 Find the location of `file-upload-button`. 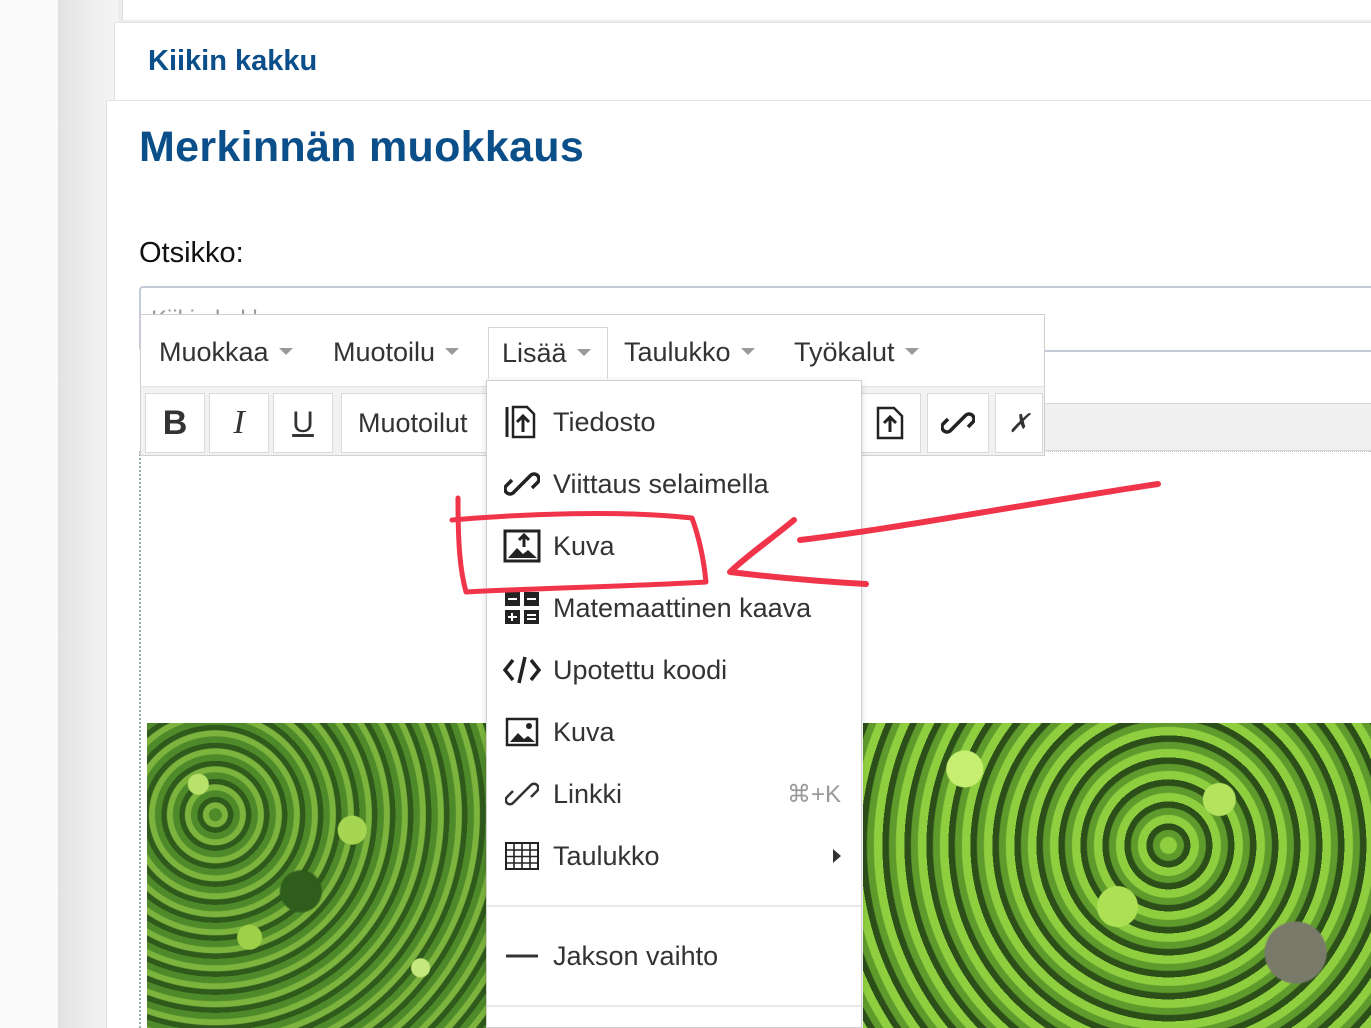

file-upload-button is located at coordinates (890, 423).